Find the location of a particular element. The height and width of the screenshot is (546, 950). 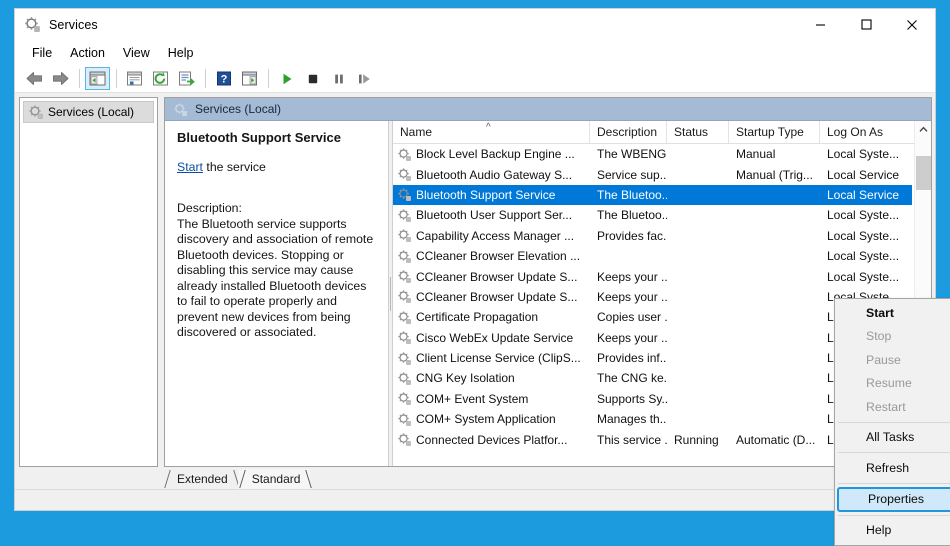

window-title: Services is located at coordinates (73, 25).